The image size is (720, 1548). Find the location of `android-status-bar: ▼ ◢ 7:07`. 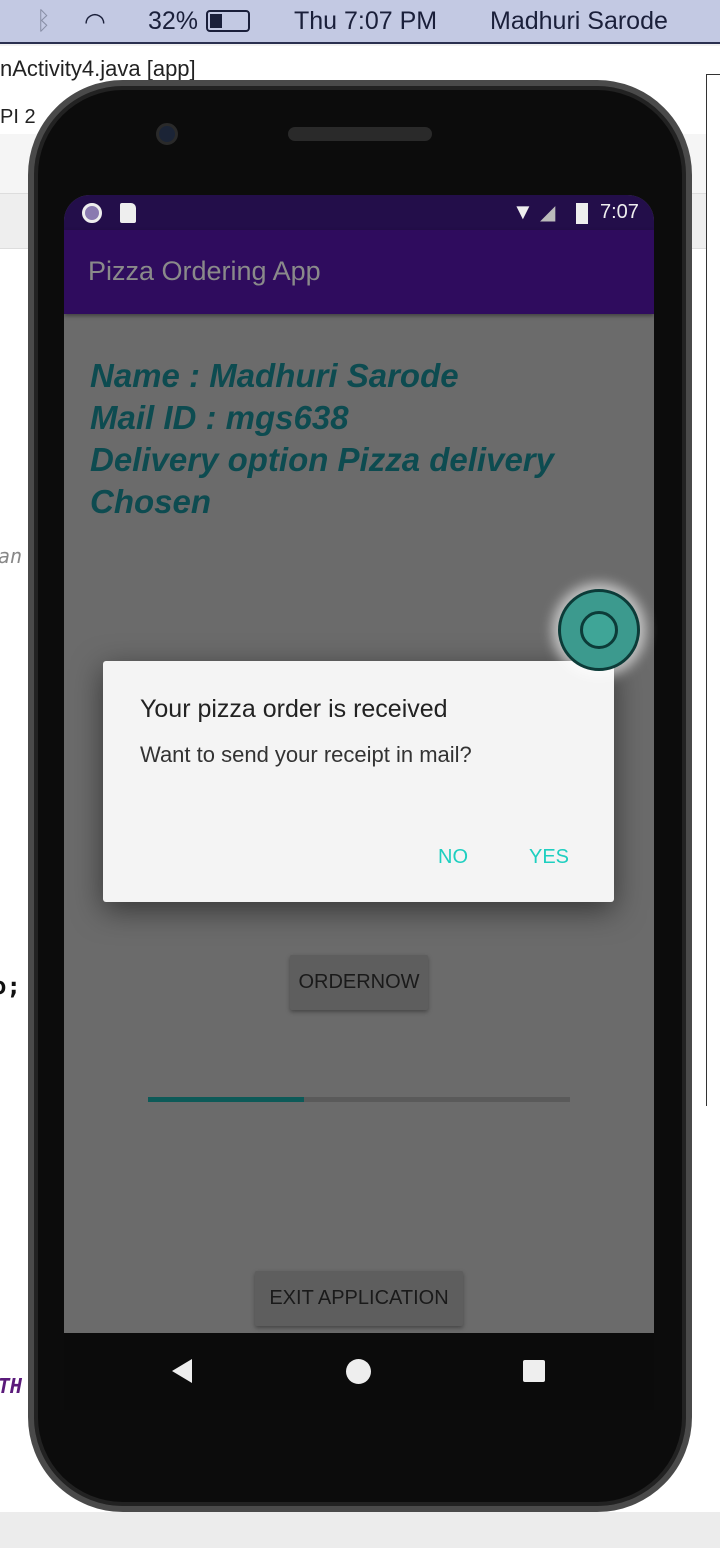

android-status-bar: ▼ ◢ 7:07 is located at coordinates (359, 212).